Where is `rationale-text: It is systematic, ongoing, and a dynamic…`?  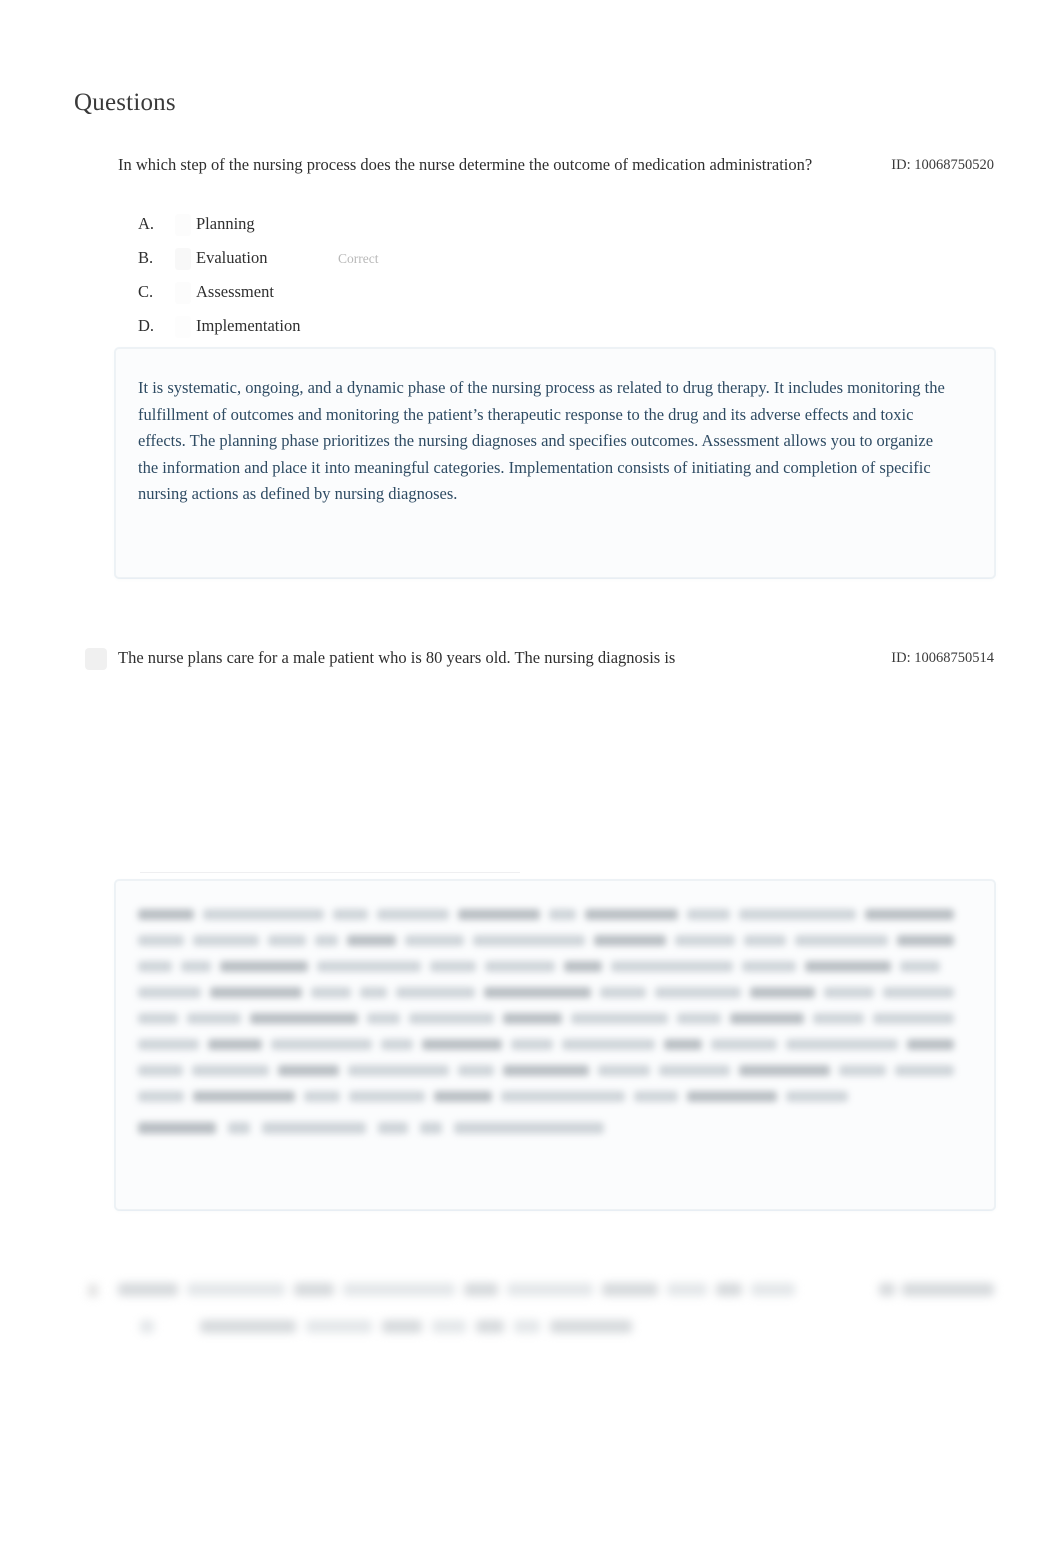 rationale-text: It is systematic, ongoing, and a dynamic… is located at coordinates (541, 440).